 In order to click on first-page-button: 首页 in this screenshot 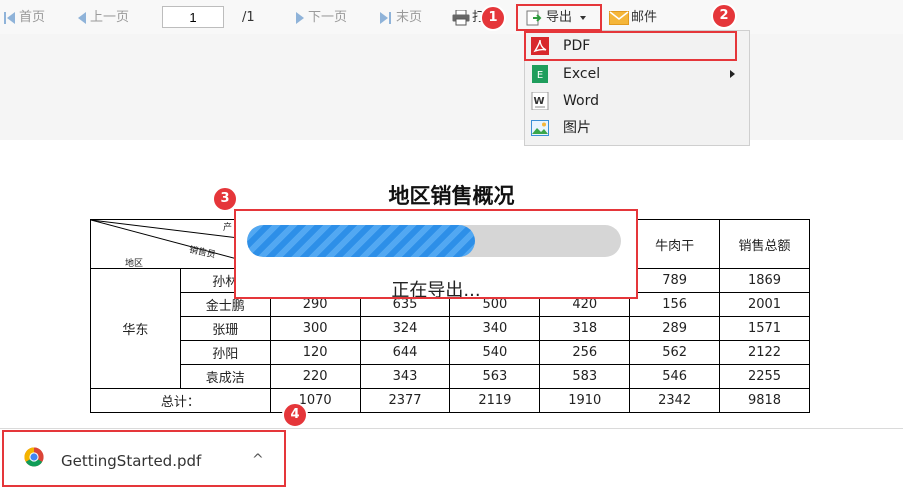, I will do `click(24, 18)`.